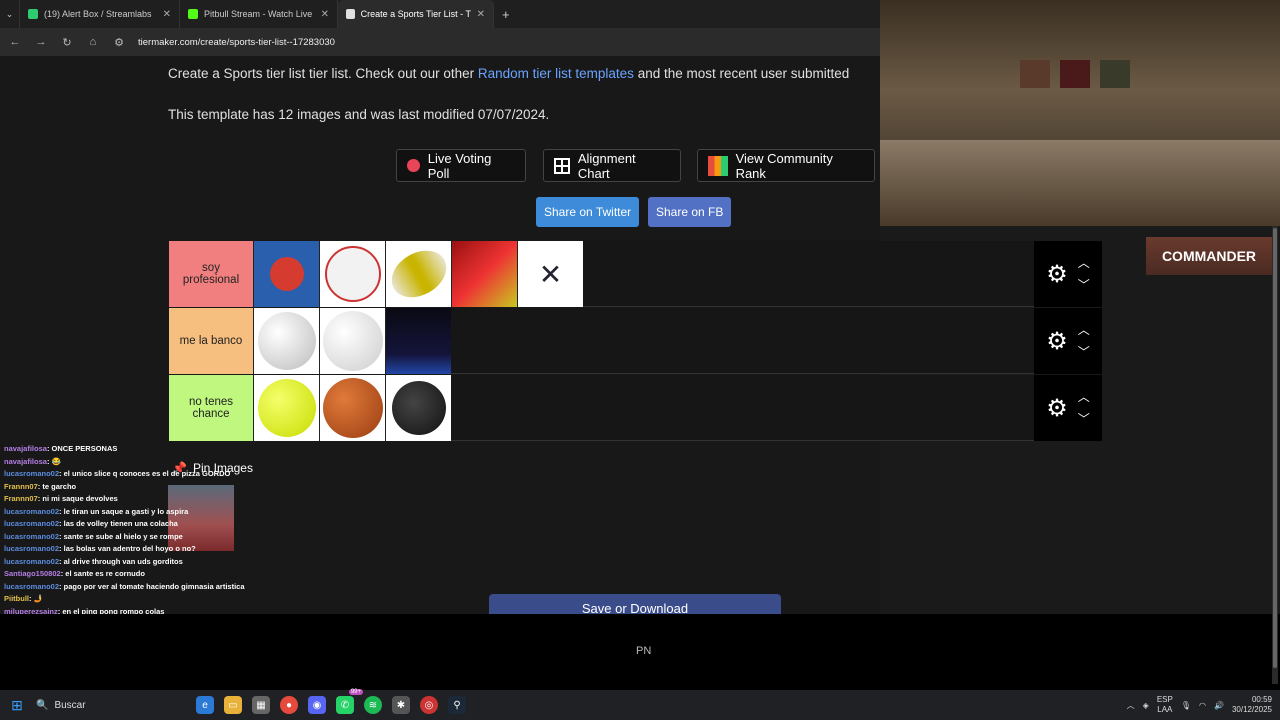 The height and width of the screenshot is (720, 1280). Describe the element at coordinates (1252, 705) in the screenshot. I see `clock: 00:59 30/12/2025` at that location.